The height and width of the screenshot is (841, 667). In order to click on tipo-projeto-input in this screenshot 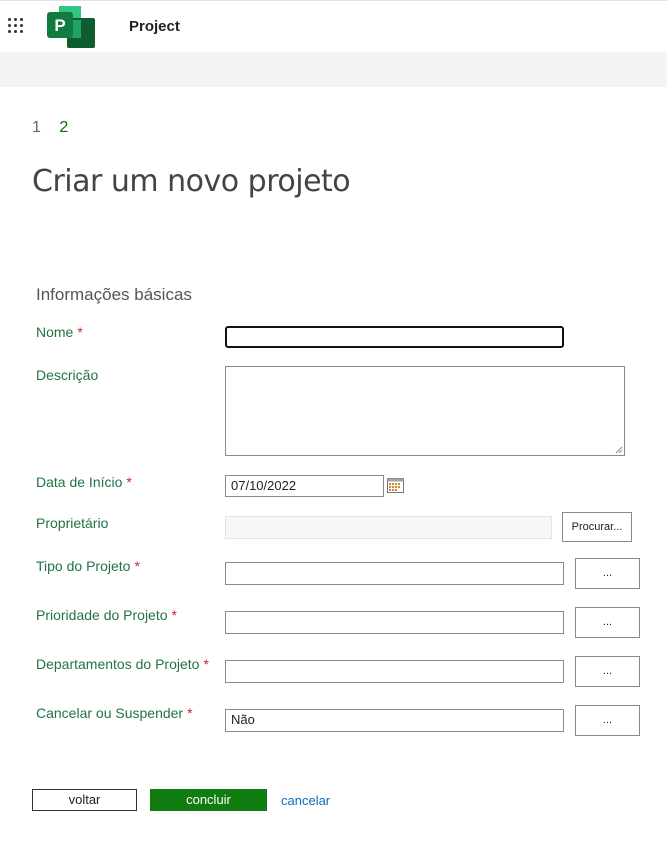, I will do `click(394, 573)`.